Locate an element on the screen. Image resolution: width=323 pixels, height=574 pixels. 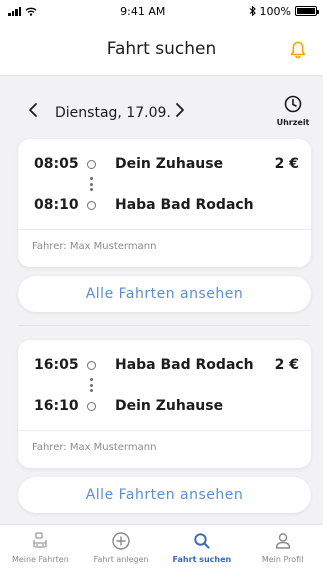
chevron-left-icon is located at coordinates (33, 110).